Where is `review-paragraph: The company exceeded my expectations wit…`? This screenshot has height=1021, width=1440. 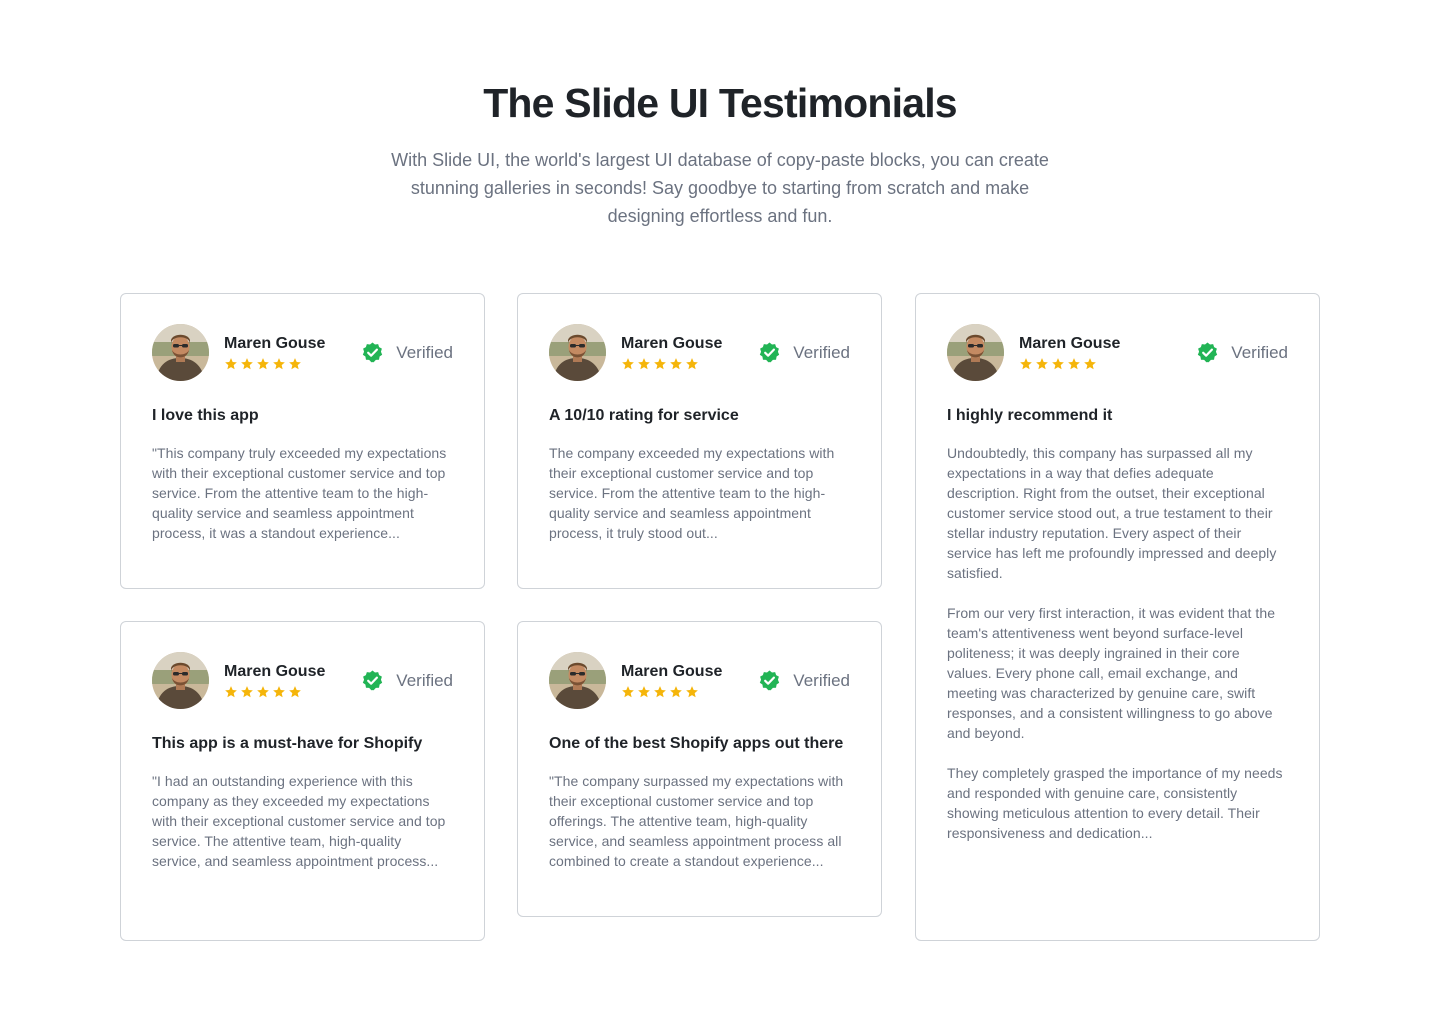
review-paragraph: The company exceeded my expectations wit… is located at coordinates (692, 493).